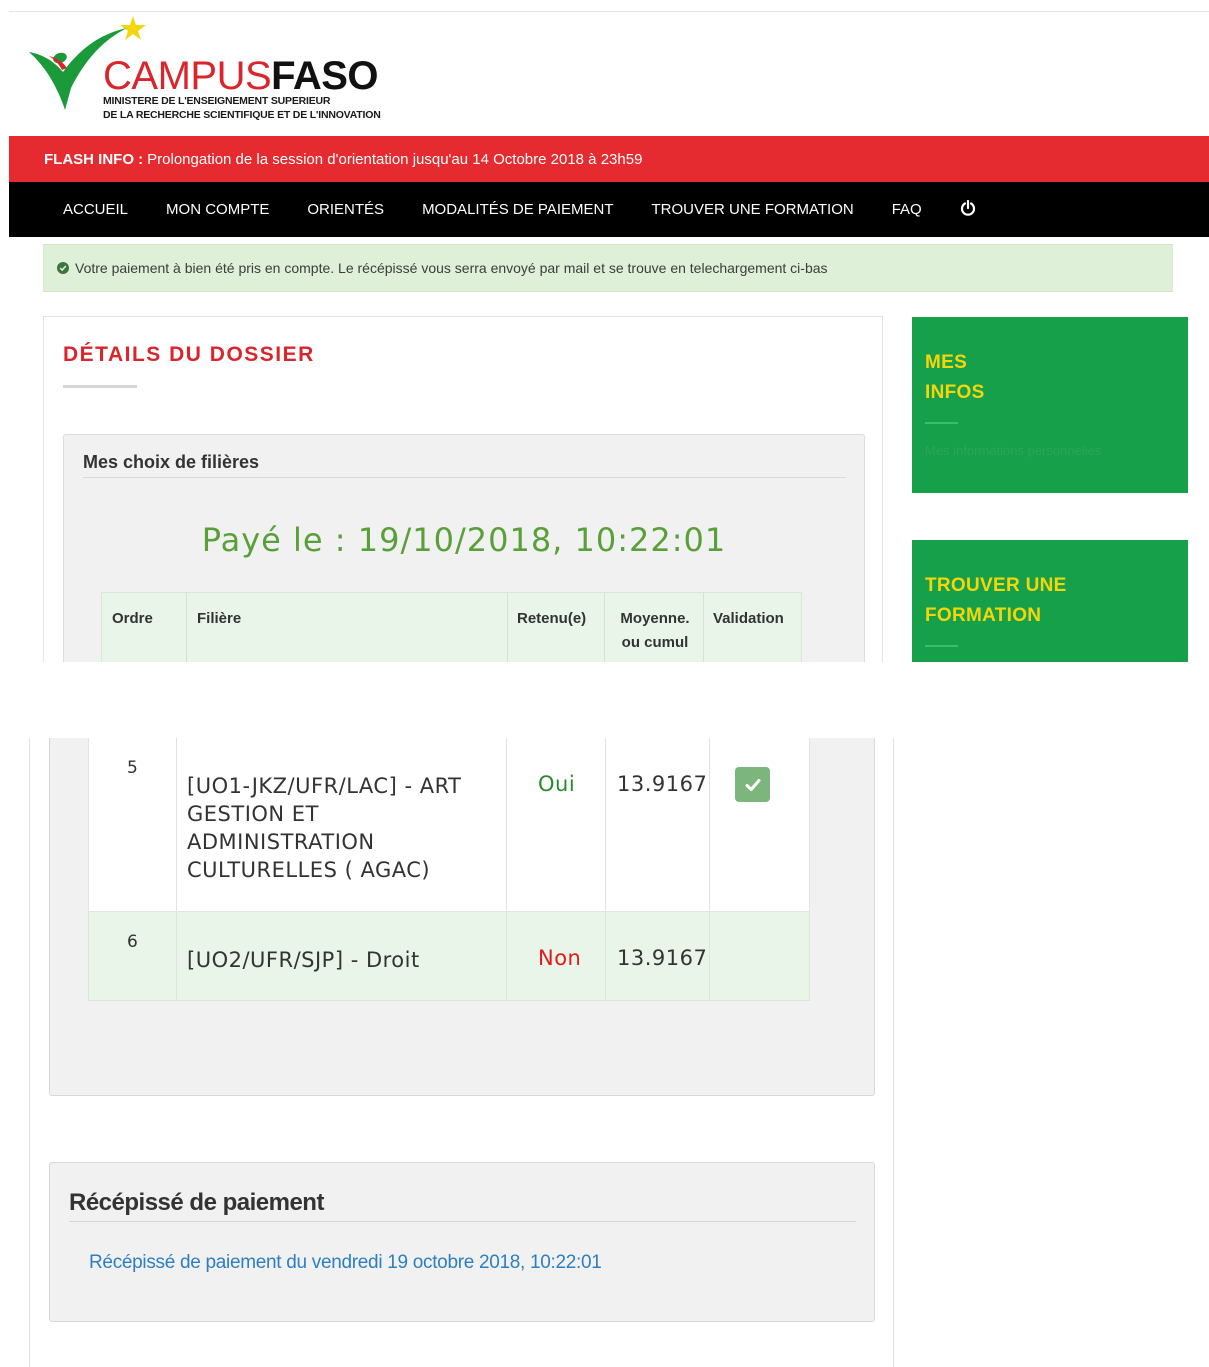  I want to click on header-ordre: Ordre, so click(132, 618).